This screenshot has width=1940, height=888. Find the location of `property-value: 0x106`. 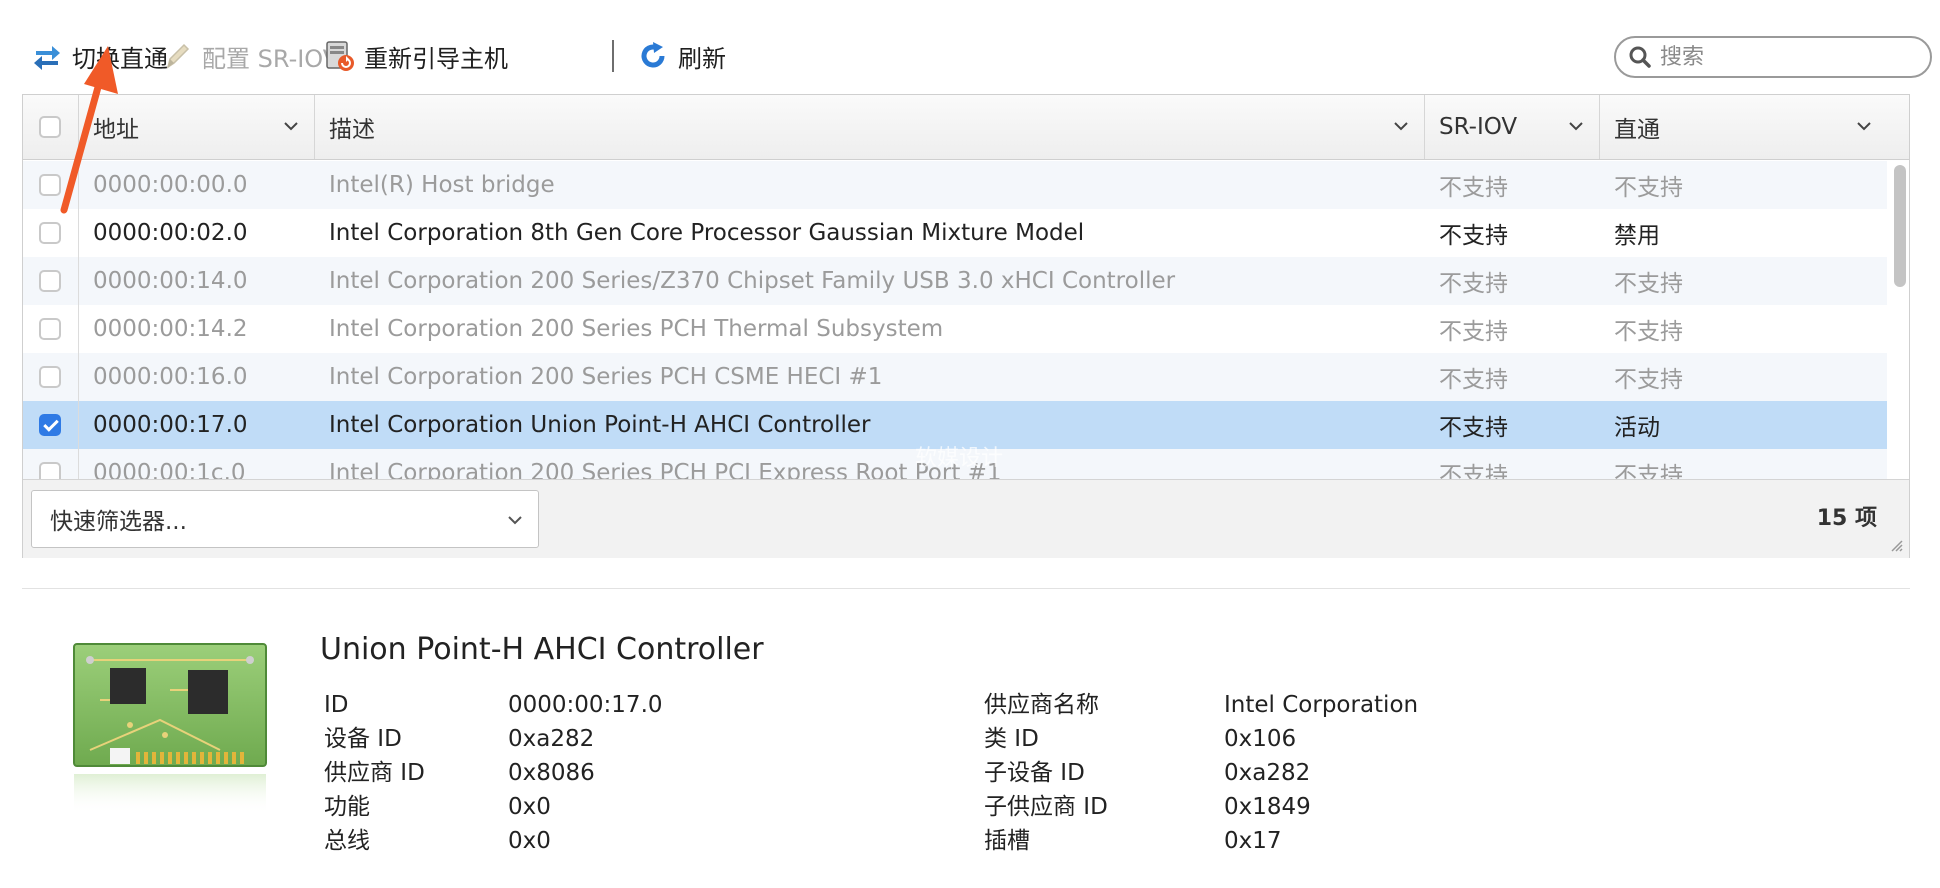

property-value: 0x106 is located at coordinates (1260, 739).